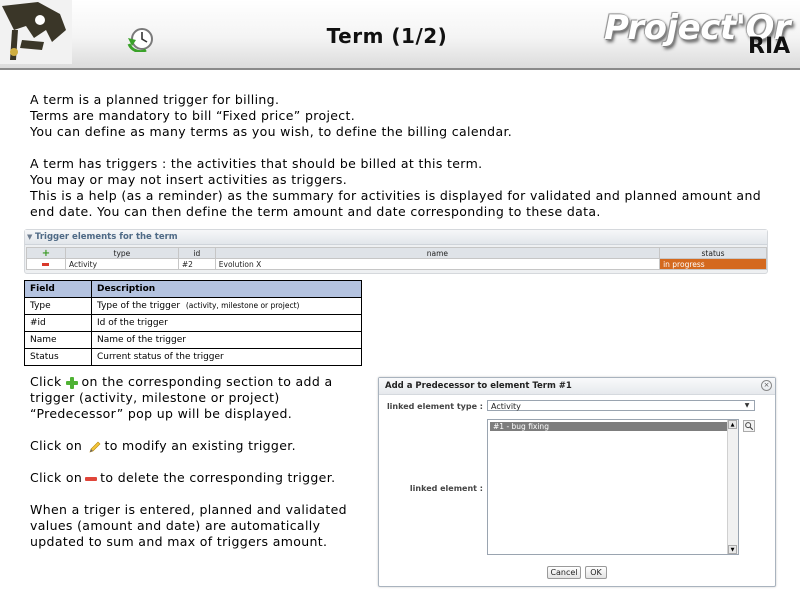 The image size is (800, 600). Describe the element at coordinates (139, 306) in the screenshot. I see `description-text: Type of the trigger` at that location.